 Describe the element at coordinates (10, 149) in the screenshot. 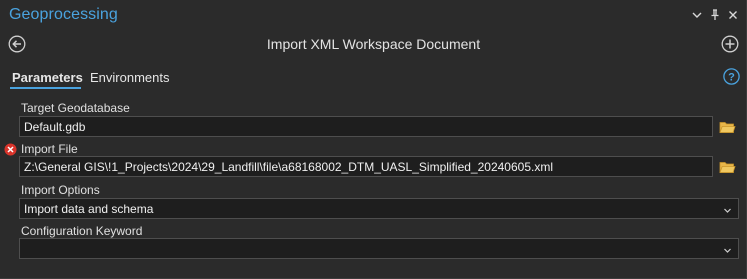

I see `error-icon` at that location.